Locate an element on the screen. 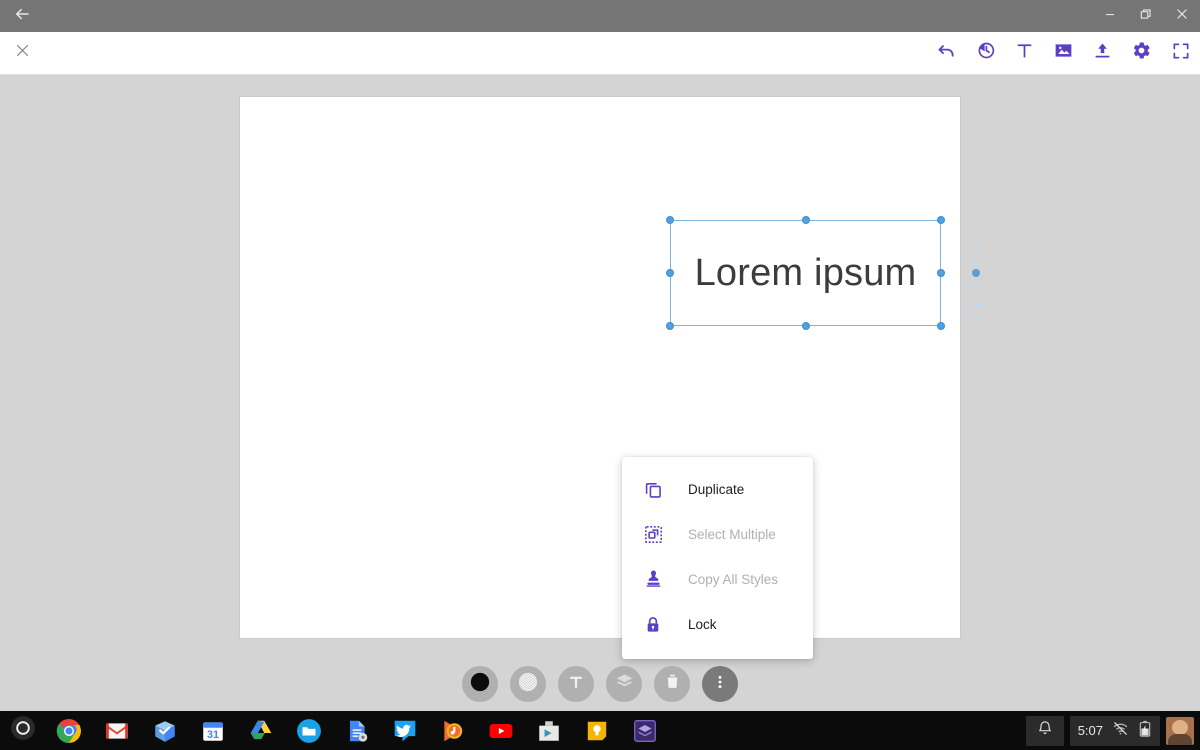 The image size is (1200, 750). image-button is located at coordinates (1063, 53).